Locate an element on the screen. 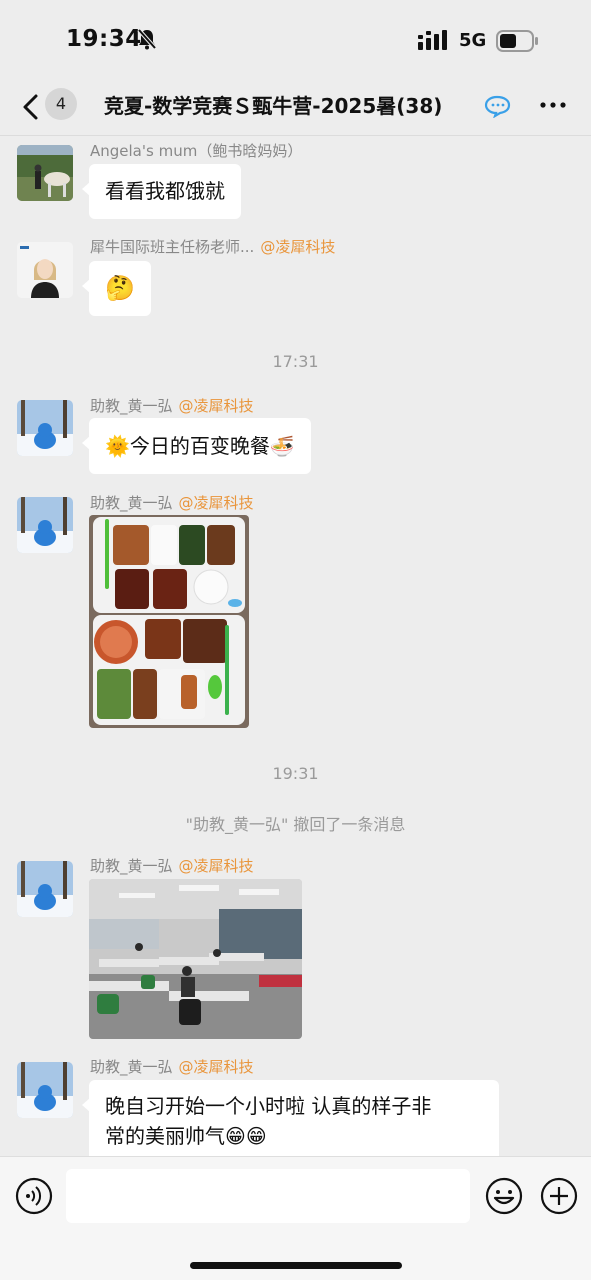  network-type: 5G is located at coordinates (473, 40).